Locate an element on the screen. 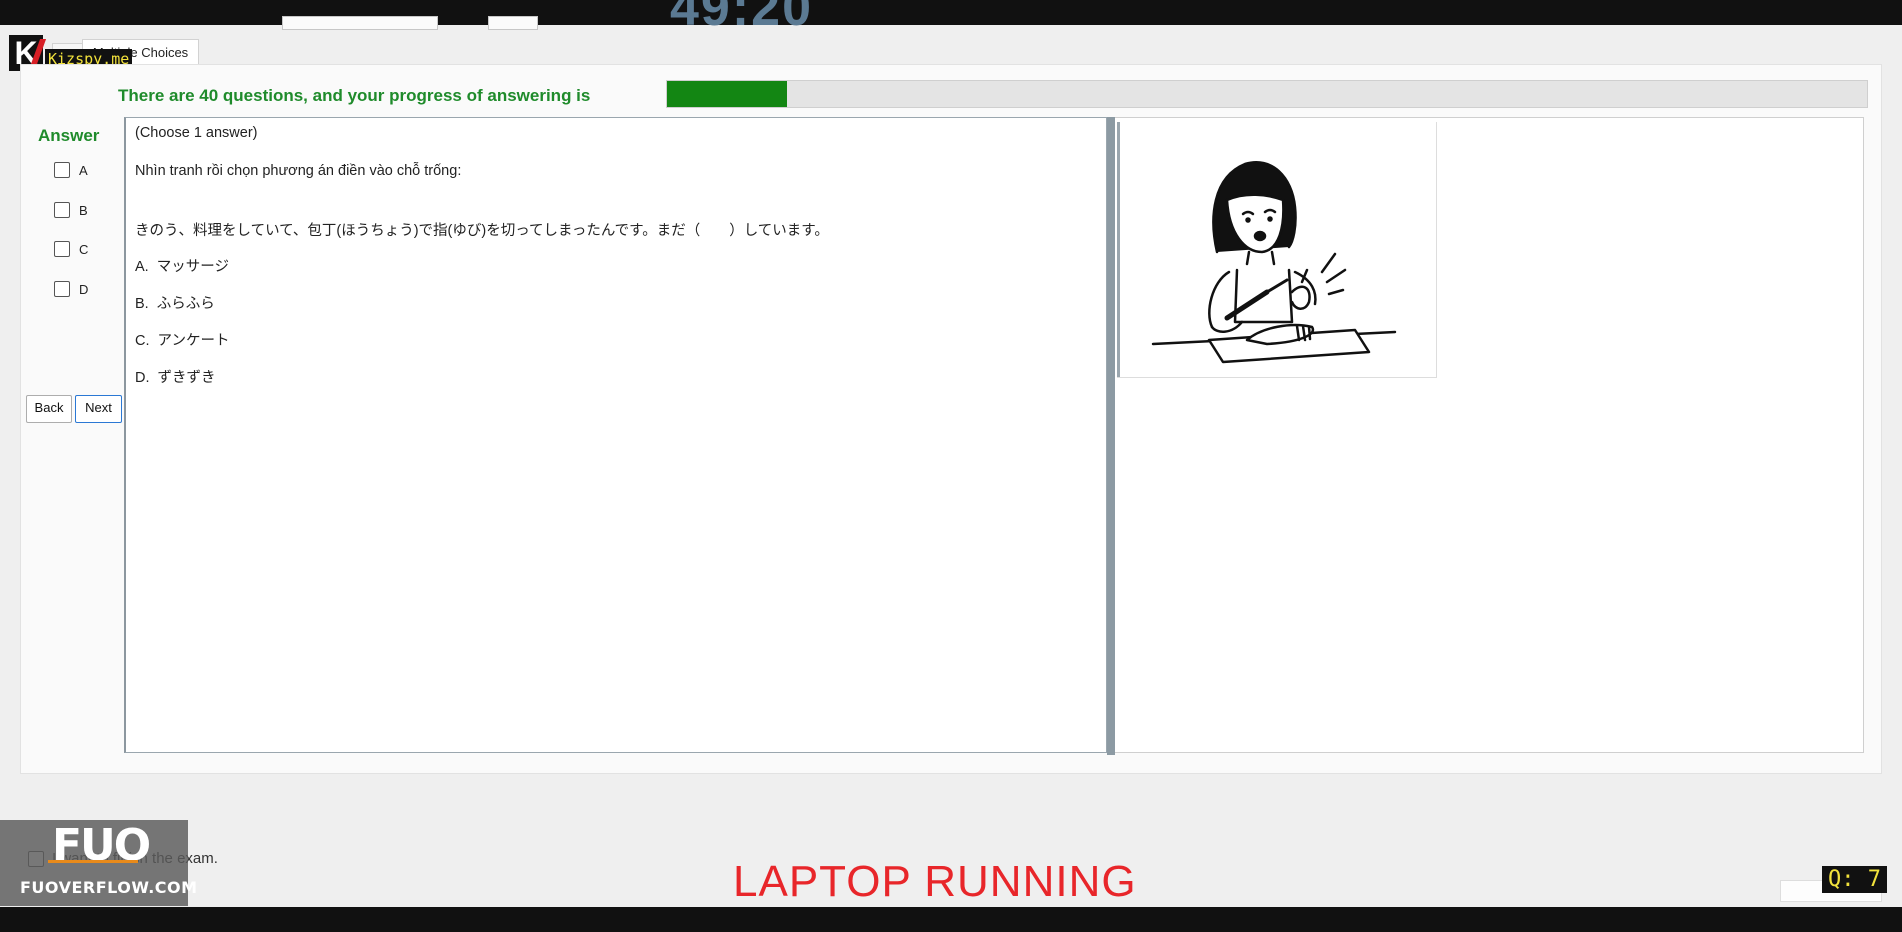 This screenshot has height=932, width=1902. fuoverflow-watermark: FUO FUOVERFLOW.COM is located at coordinates (98, 863).